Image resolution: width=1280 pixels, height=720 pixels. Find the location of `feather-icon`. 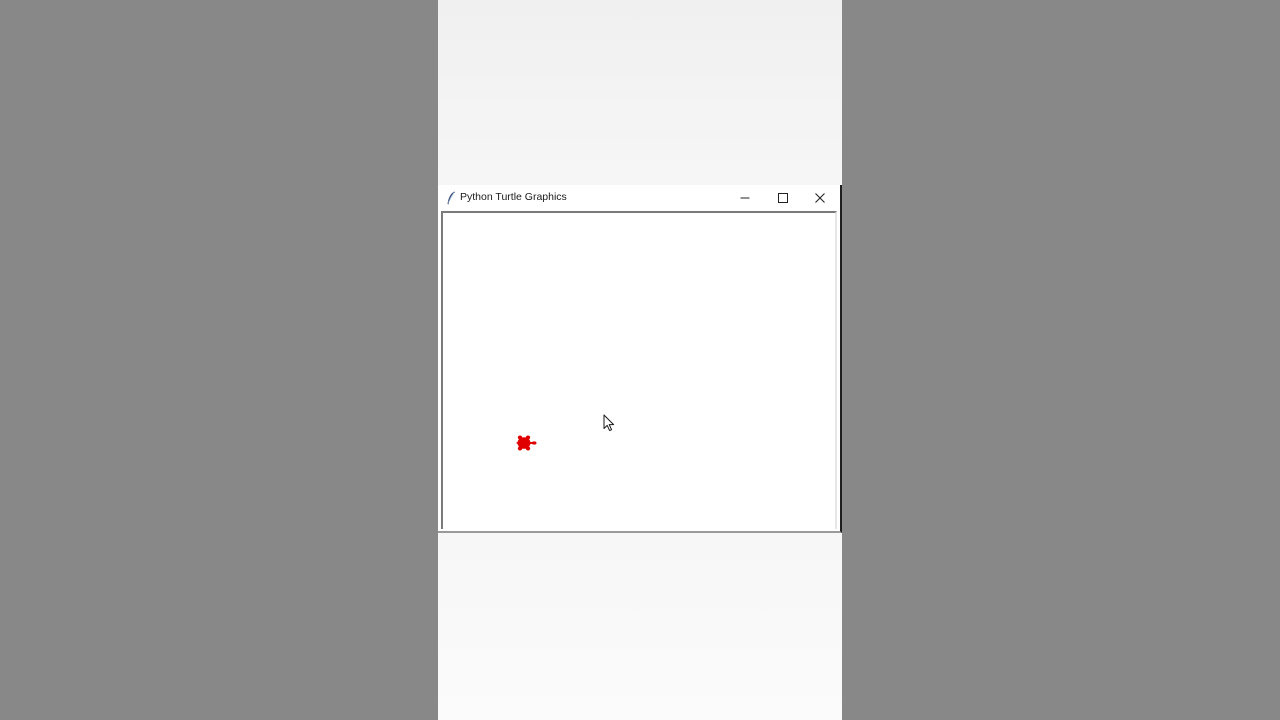

feather-icon is located at coordinates (451, 198).